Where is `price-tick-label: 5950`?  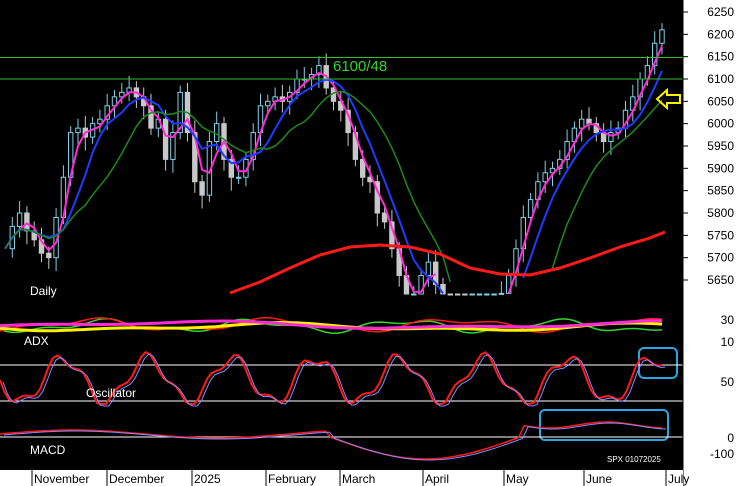
price-tick-label: 5950 is located at coordinates (720, 146).